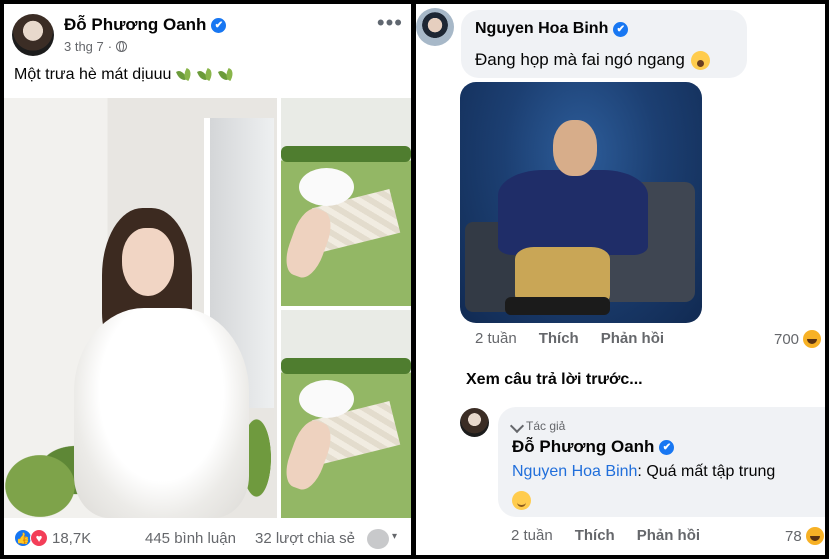 The height and width of the screenshot is (559, 829). Describe the element at coordinates (84, 46) in the screenshot. I see `post-date: 3 thg 7` at that location.